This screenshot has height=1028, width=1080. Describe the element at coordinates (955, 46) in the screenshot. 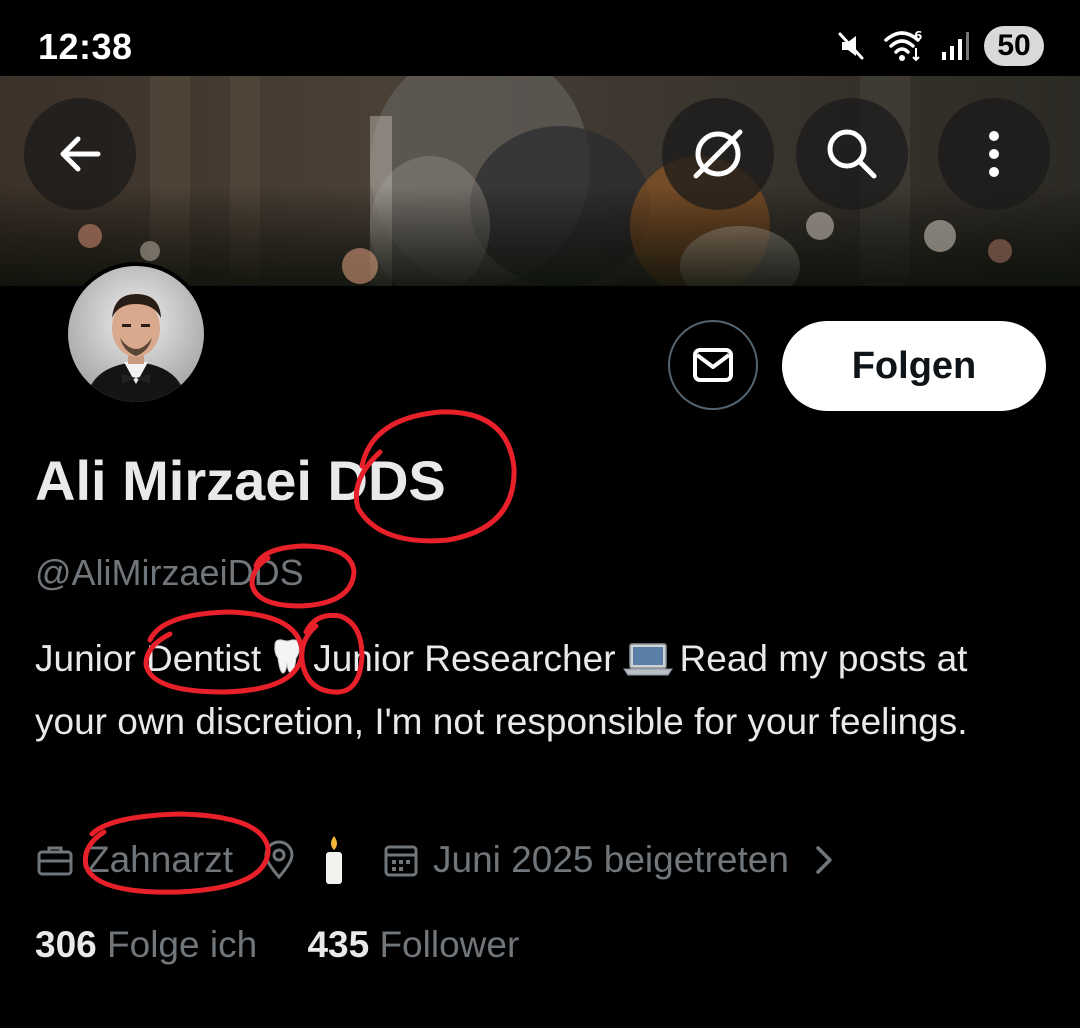

I see `signal-icon` at that location.